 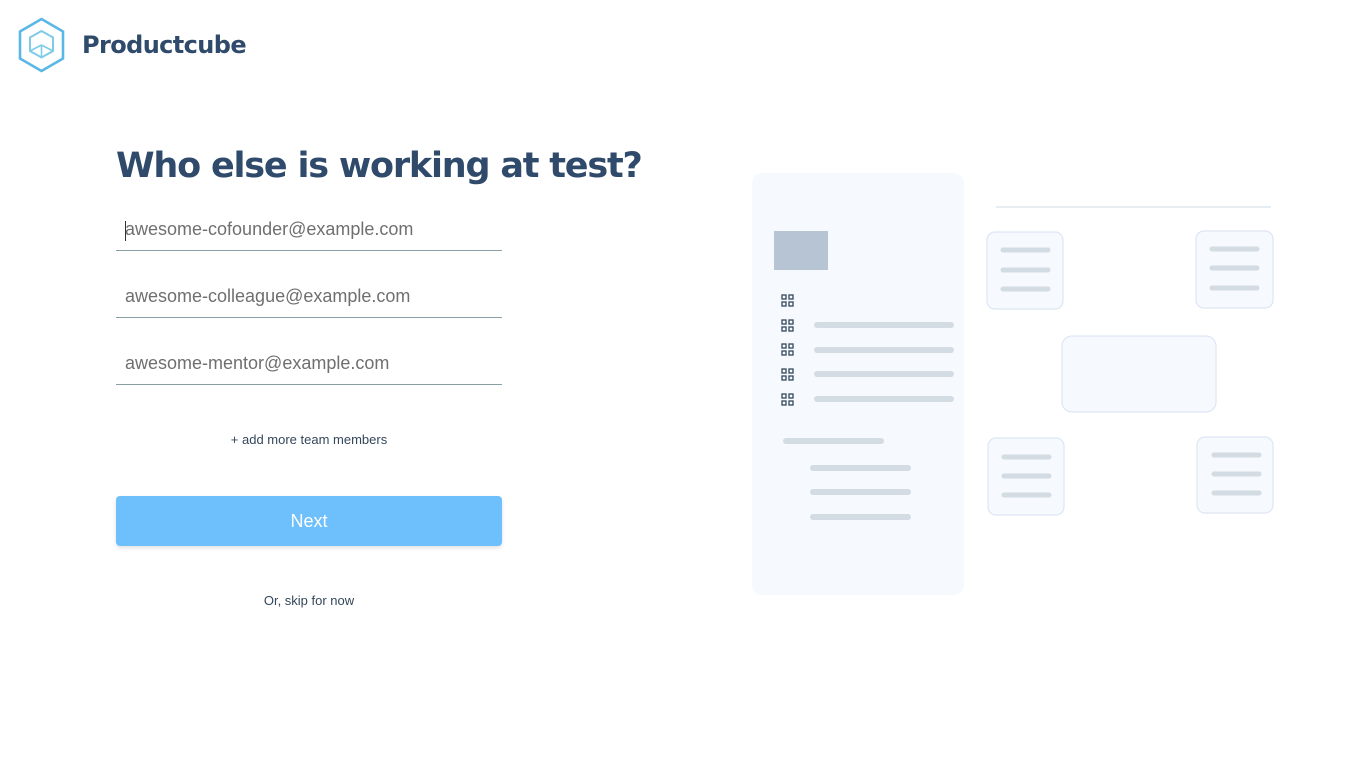 I want to click on cube-hexagon-icon, so click(x=41, y=45).